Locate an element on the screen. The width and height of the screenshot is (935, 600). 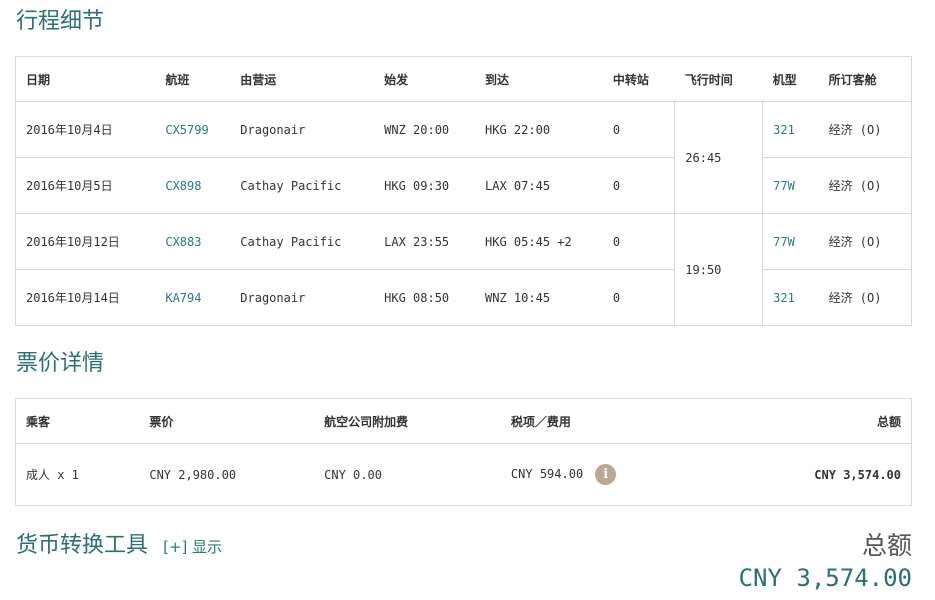
fare-title: 票价详情 is located at coordinates (60, 363).